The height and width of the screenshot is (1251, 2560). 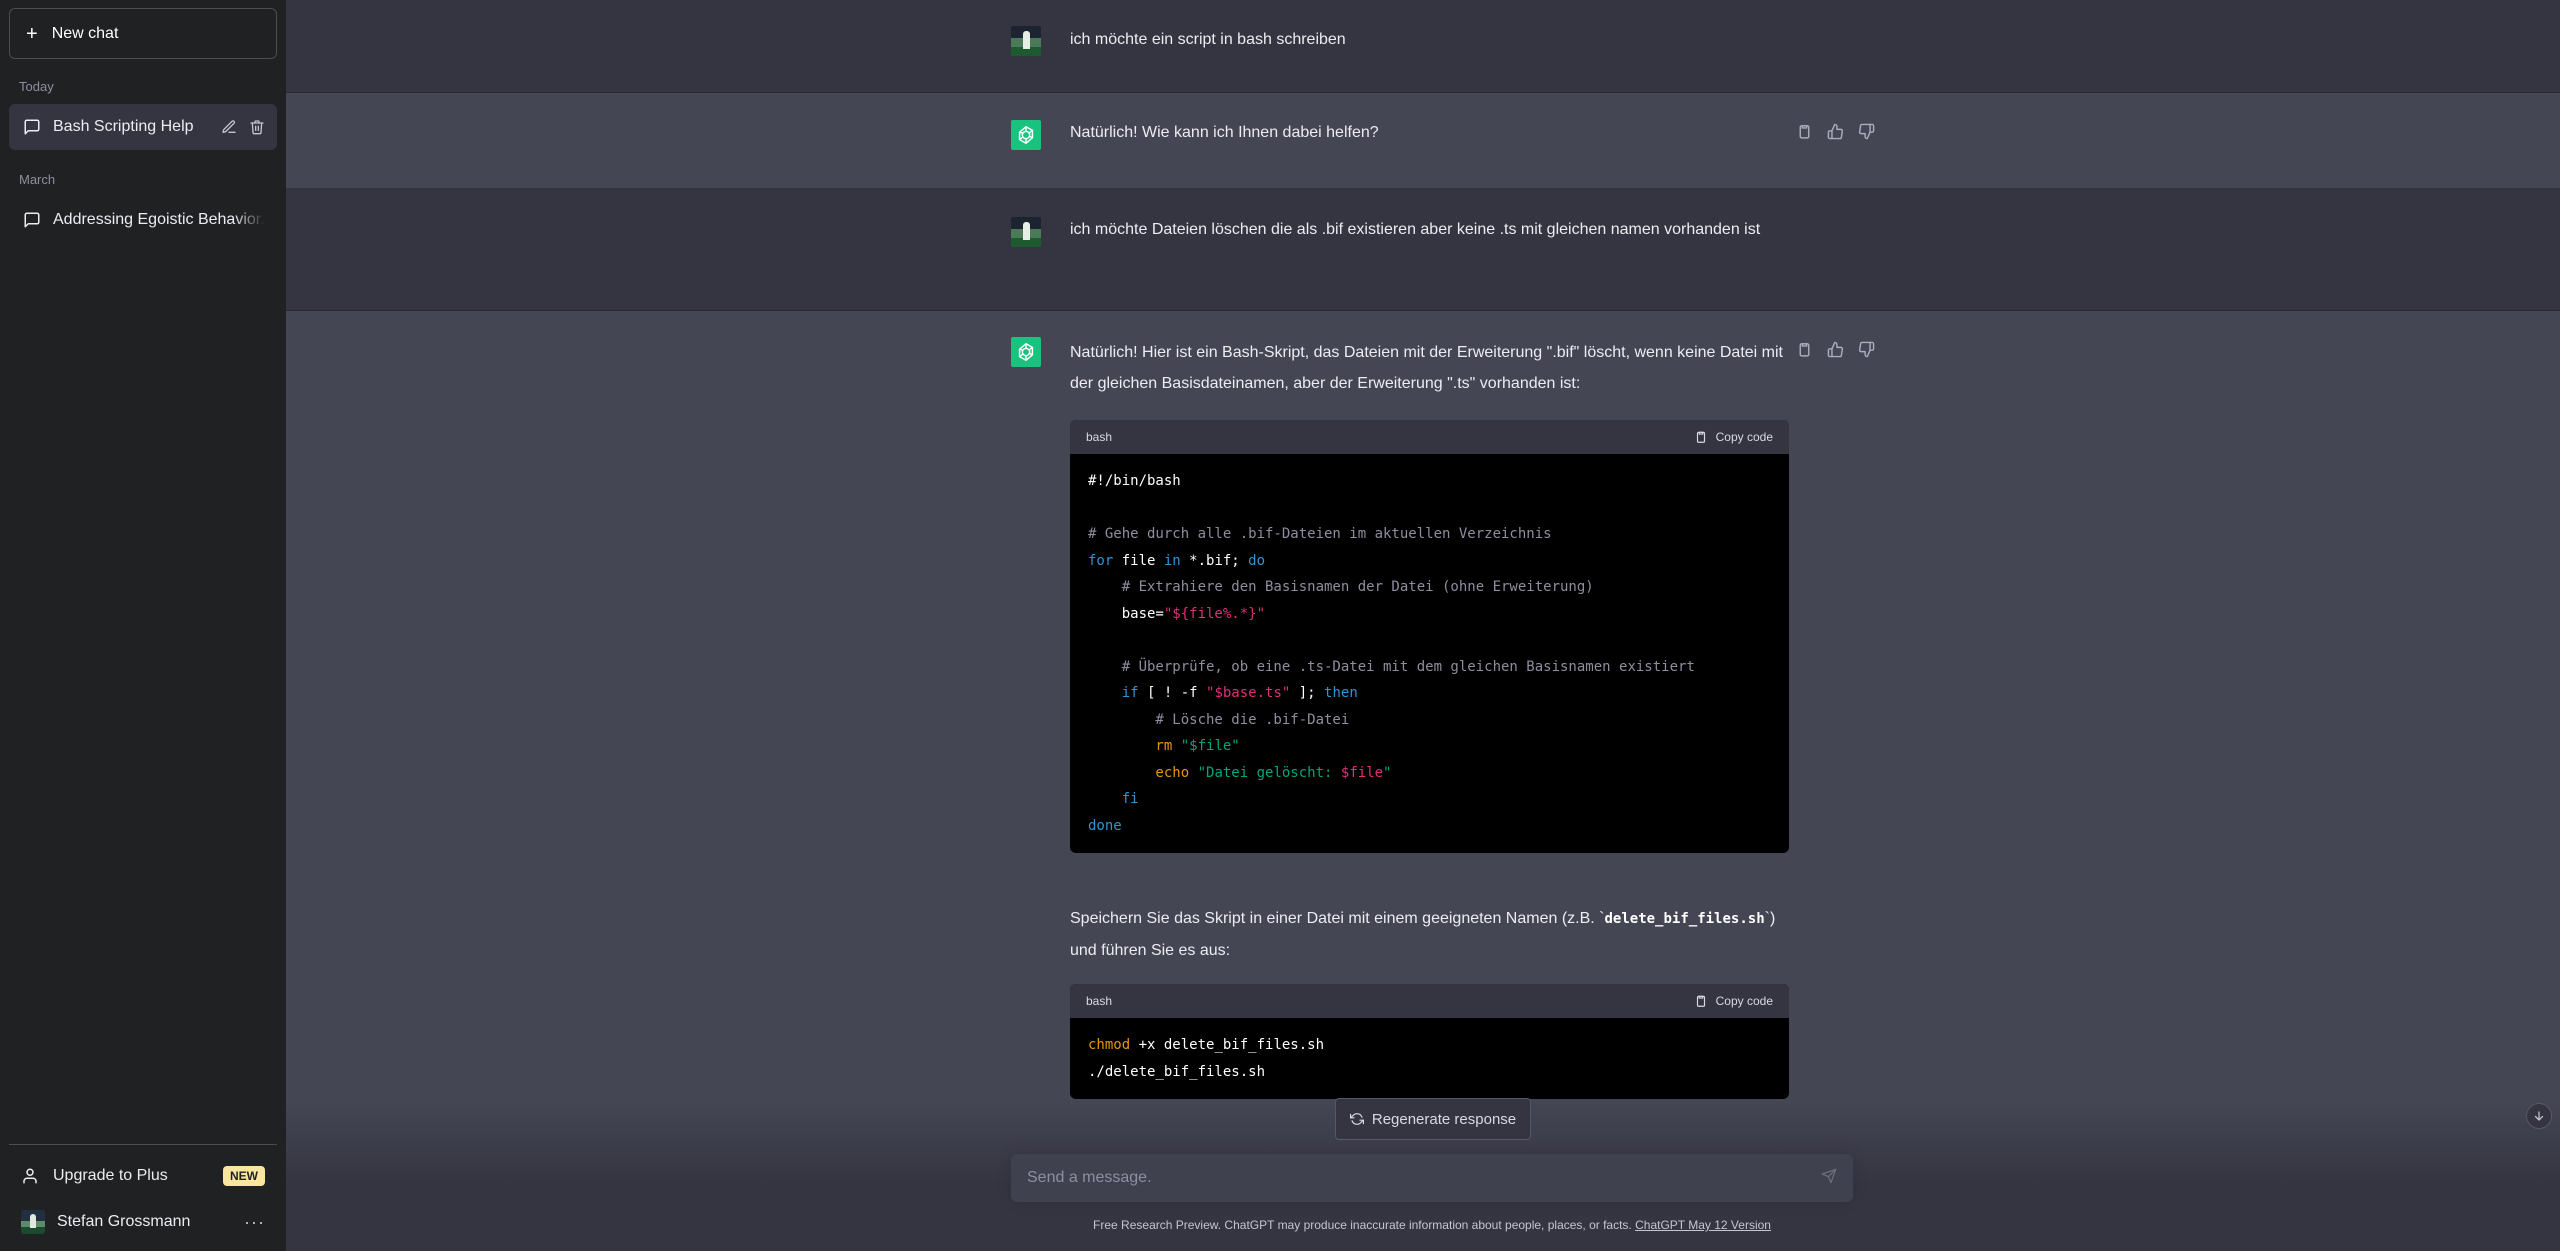 What do you see at coordinates (32, 33) in the screenshot?
I see `plus-icon: +` at bounding box center [32, 33].